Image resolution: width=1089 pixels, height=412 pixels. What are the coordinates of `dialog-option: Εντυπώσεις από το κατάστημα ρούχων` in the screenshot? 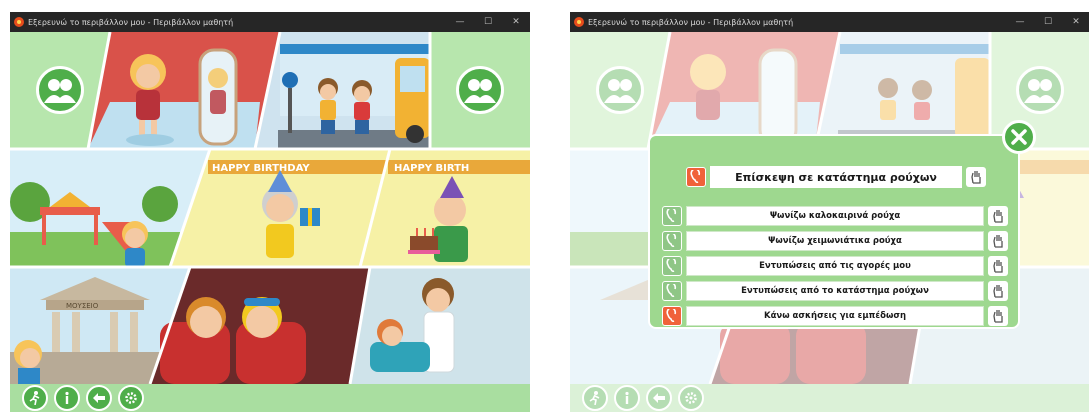 It's located at (835, 291).